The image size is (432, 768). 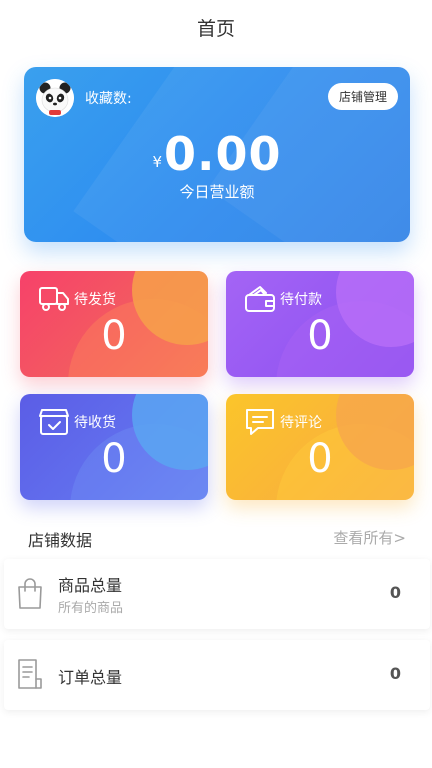 I want to click on wallet-icon, so click(x=260, y=299).